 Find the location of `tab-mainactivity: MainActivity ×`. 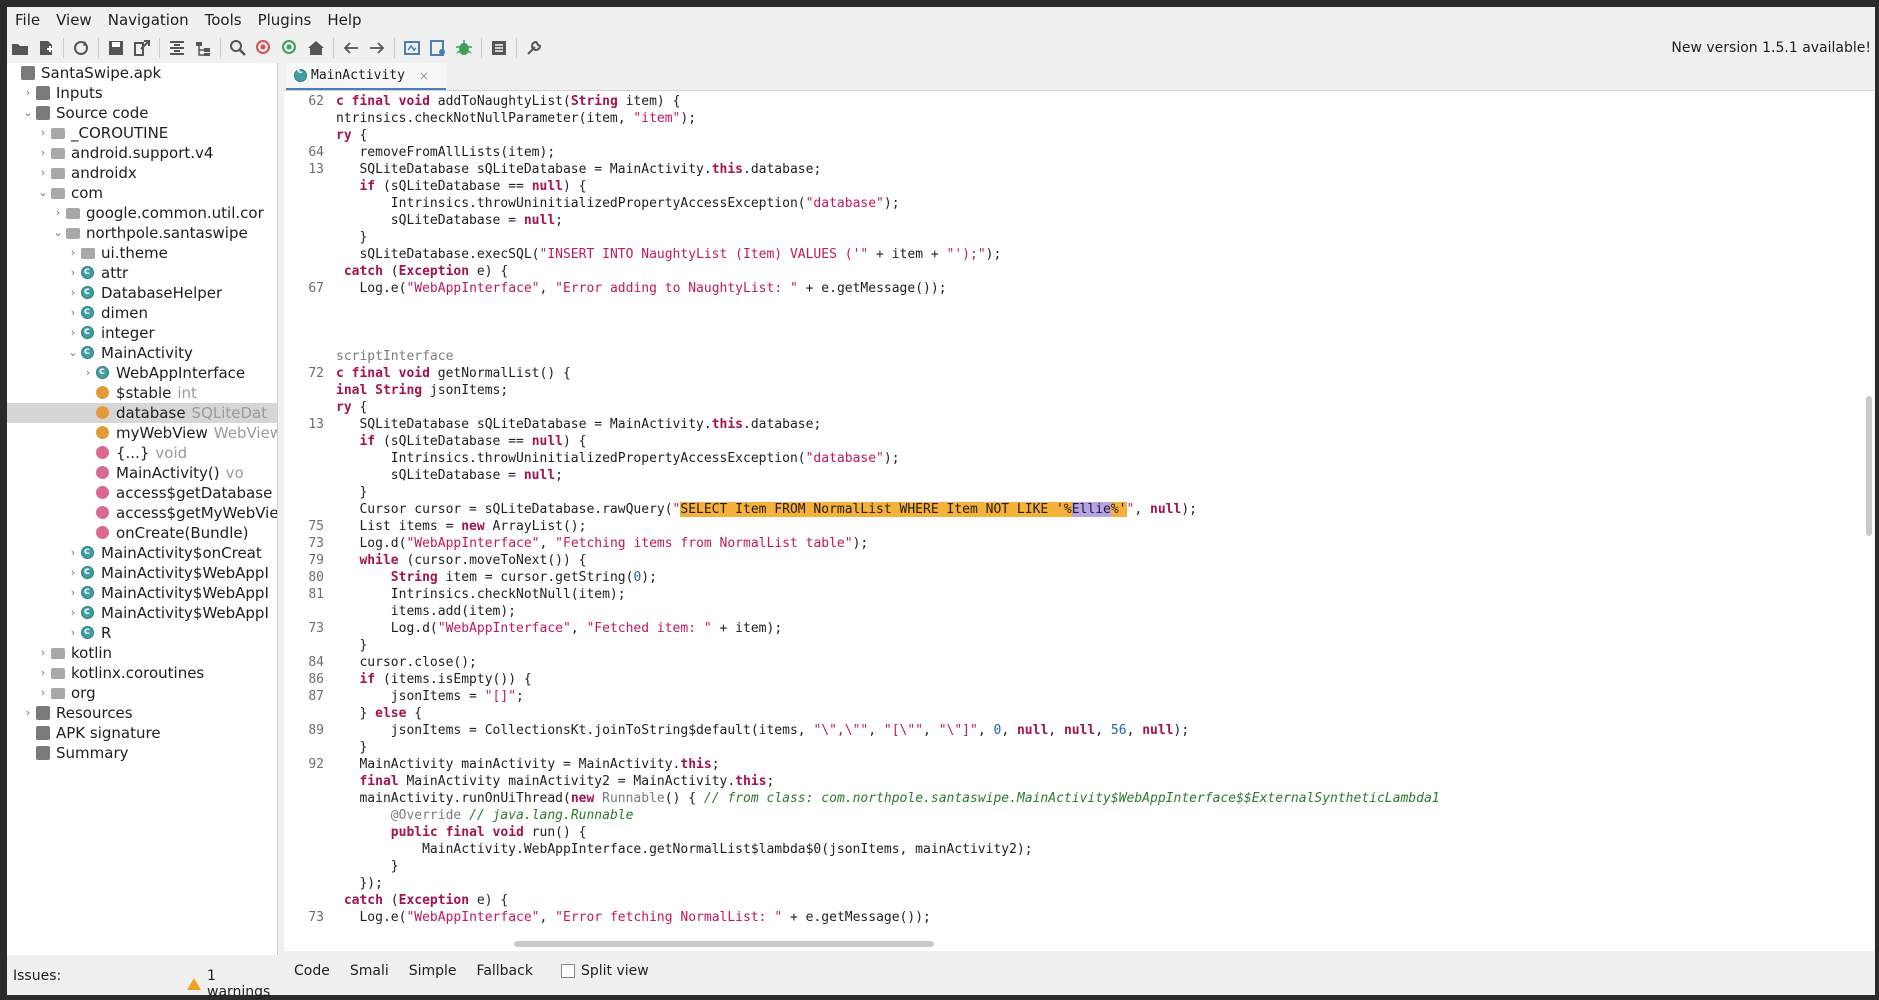

tab-mainactivity: MainActivity × is located at coordinates (366, 76).